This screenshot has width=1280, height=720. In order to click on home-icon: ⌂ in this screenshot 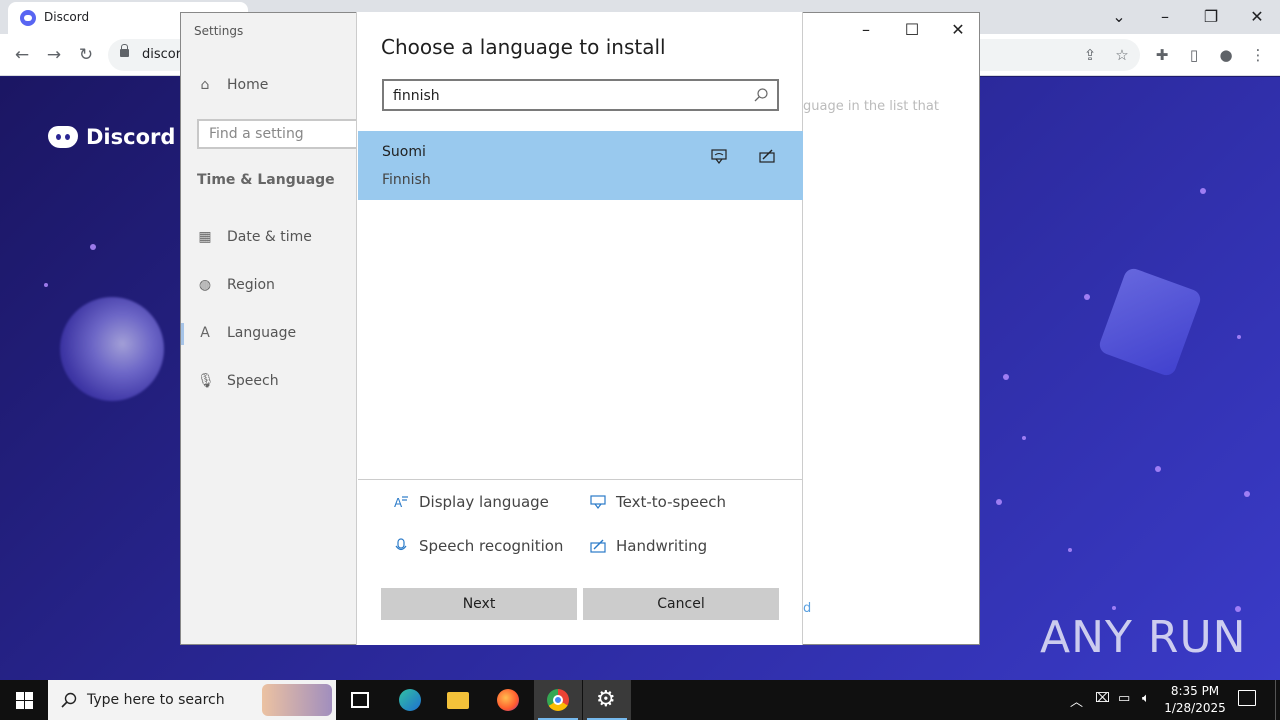, I will do `click(205, 85)`.